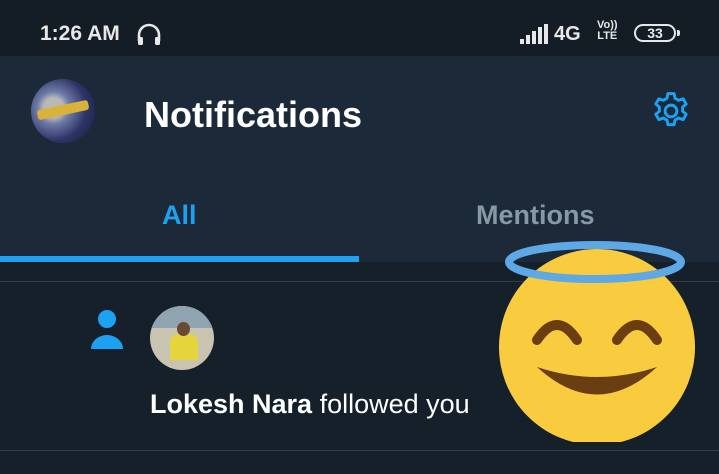 This screenshot has width=719, height=474. What do you see at coordinates (567, 34) in the screenshot?
I see `network-type: 4G` at bounding box center [567, 34].